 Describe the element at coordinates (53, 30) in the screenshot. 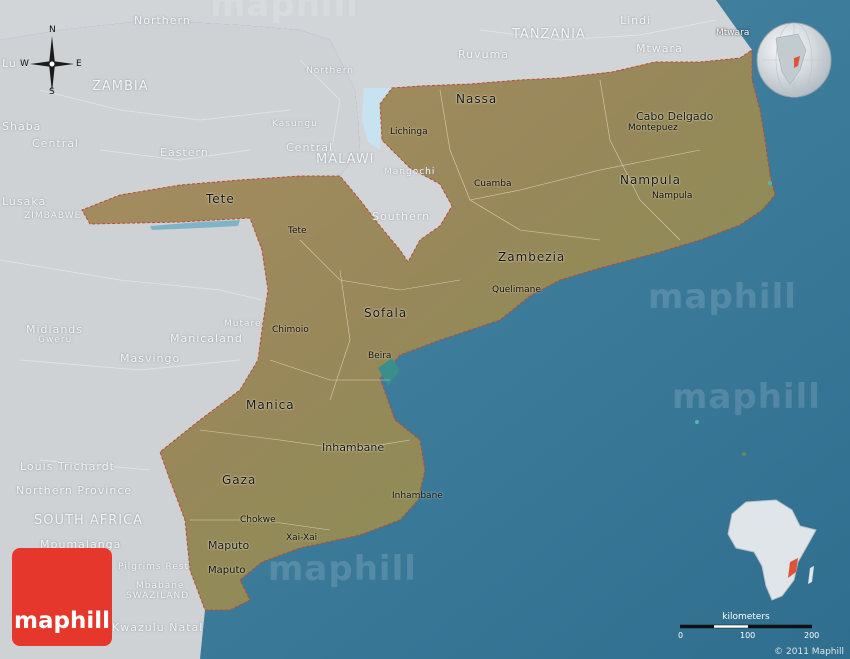

I see `compass-n: N` at that location.